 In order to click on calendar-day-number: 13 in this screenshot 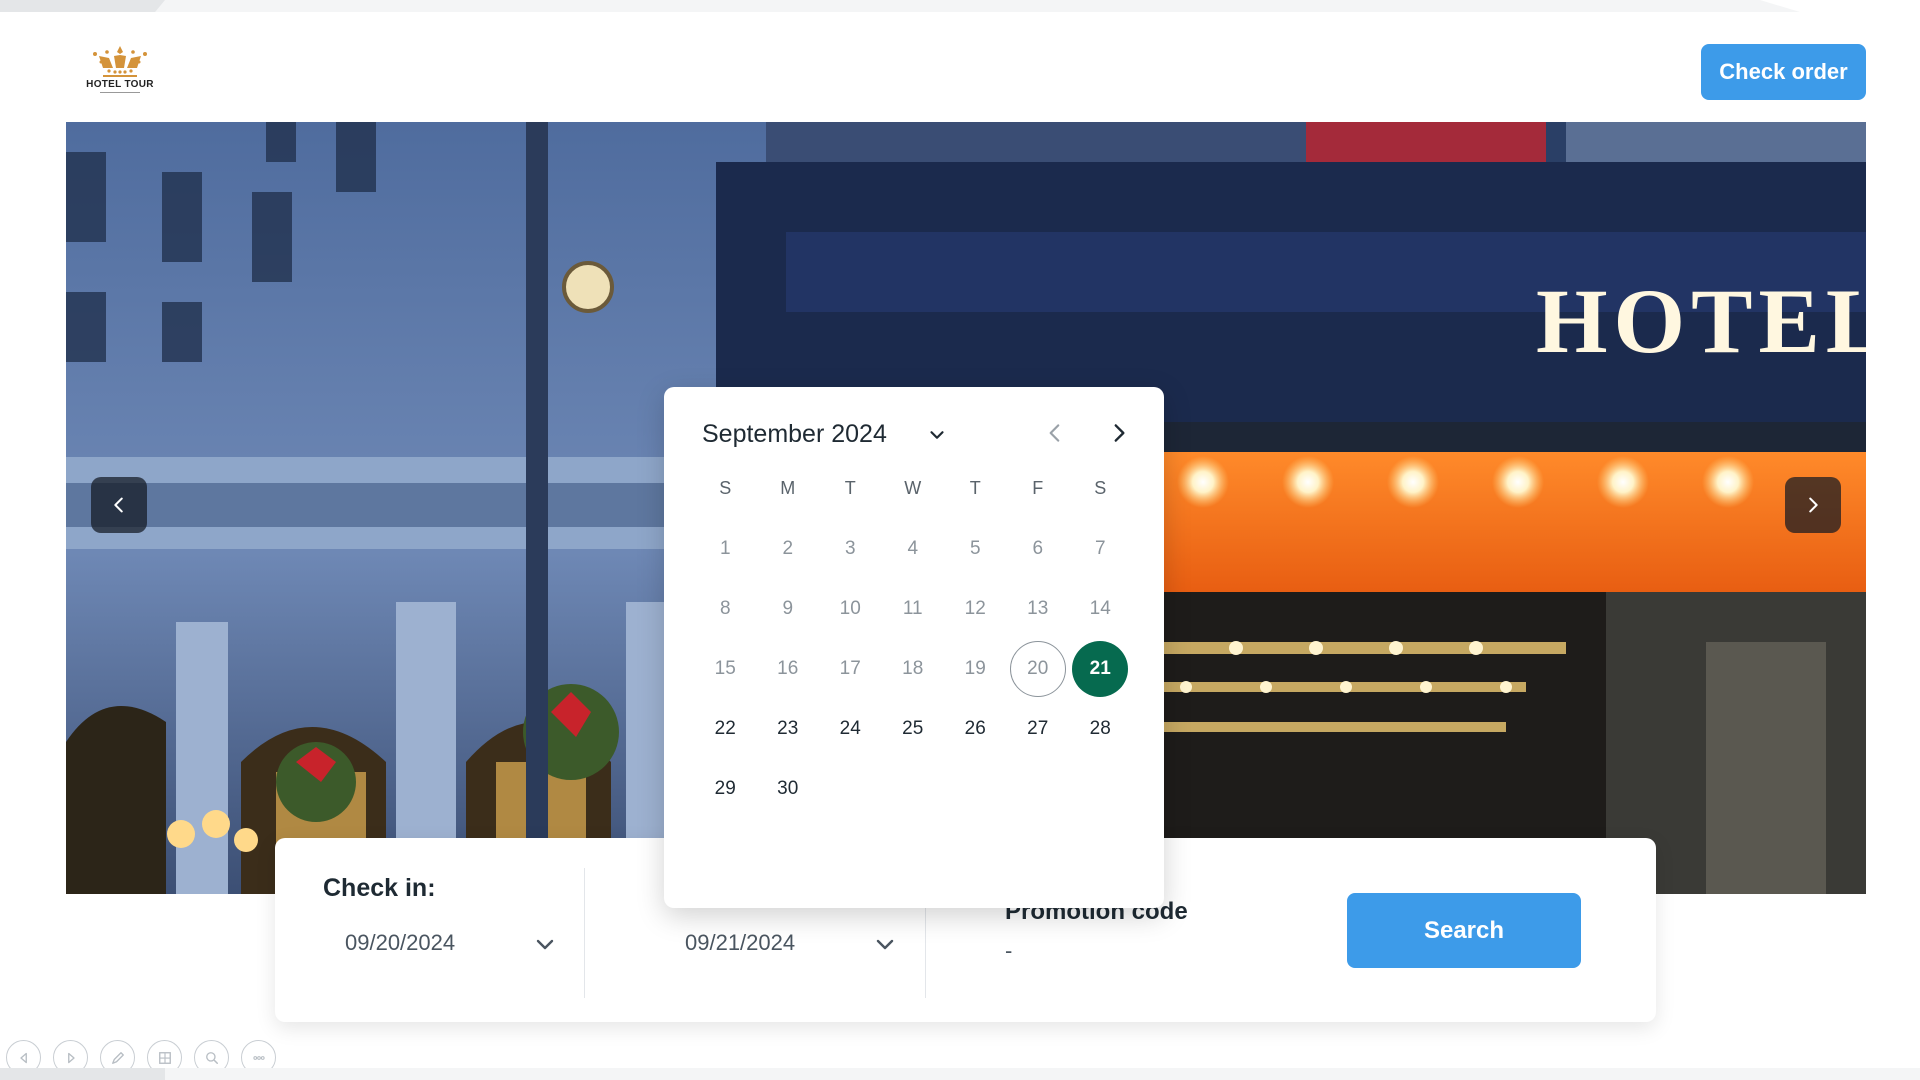, I will do `click(1038, 608)`.